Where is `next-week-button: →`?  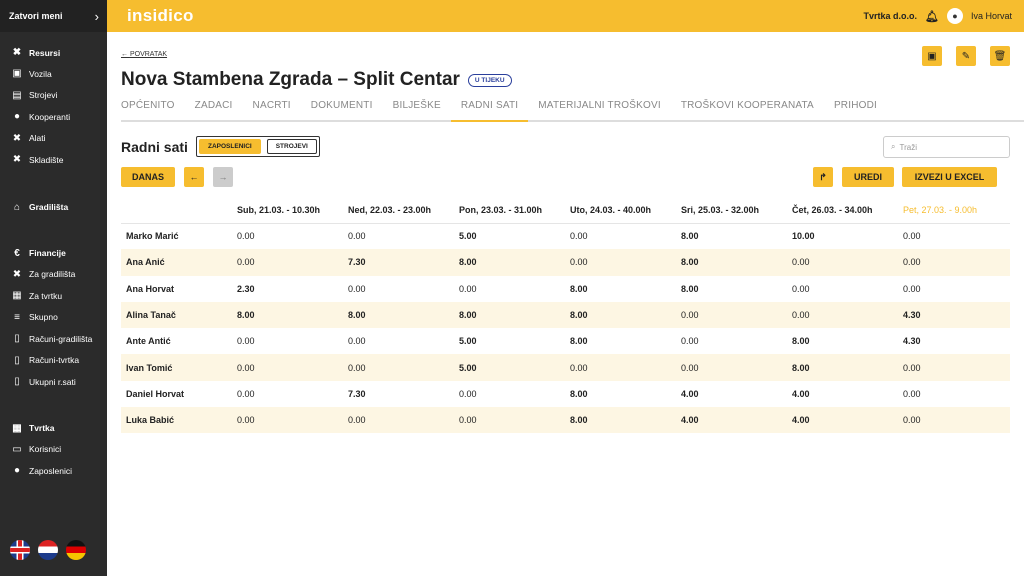
next-week-button: → is located at coordinates (223, 177).